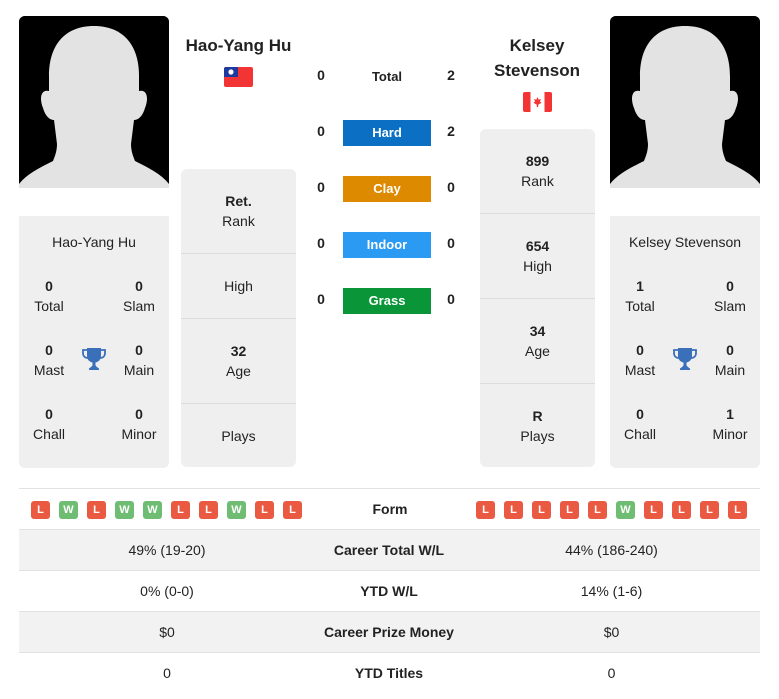 This screenshot has width=779, height=699. I want to click on player2-slam-titles: 0 Slam, so click(730, 296).